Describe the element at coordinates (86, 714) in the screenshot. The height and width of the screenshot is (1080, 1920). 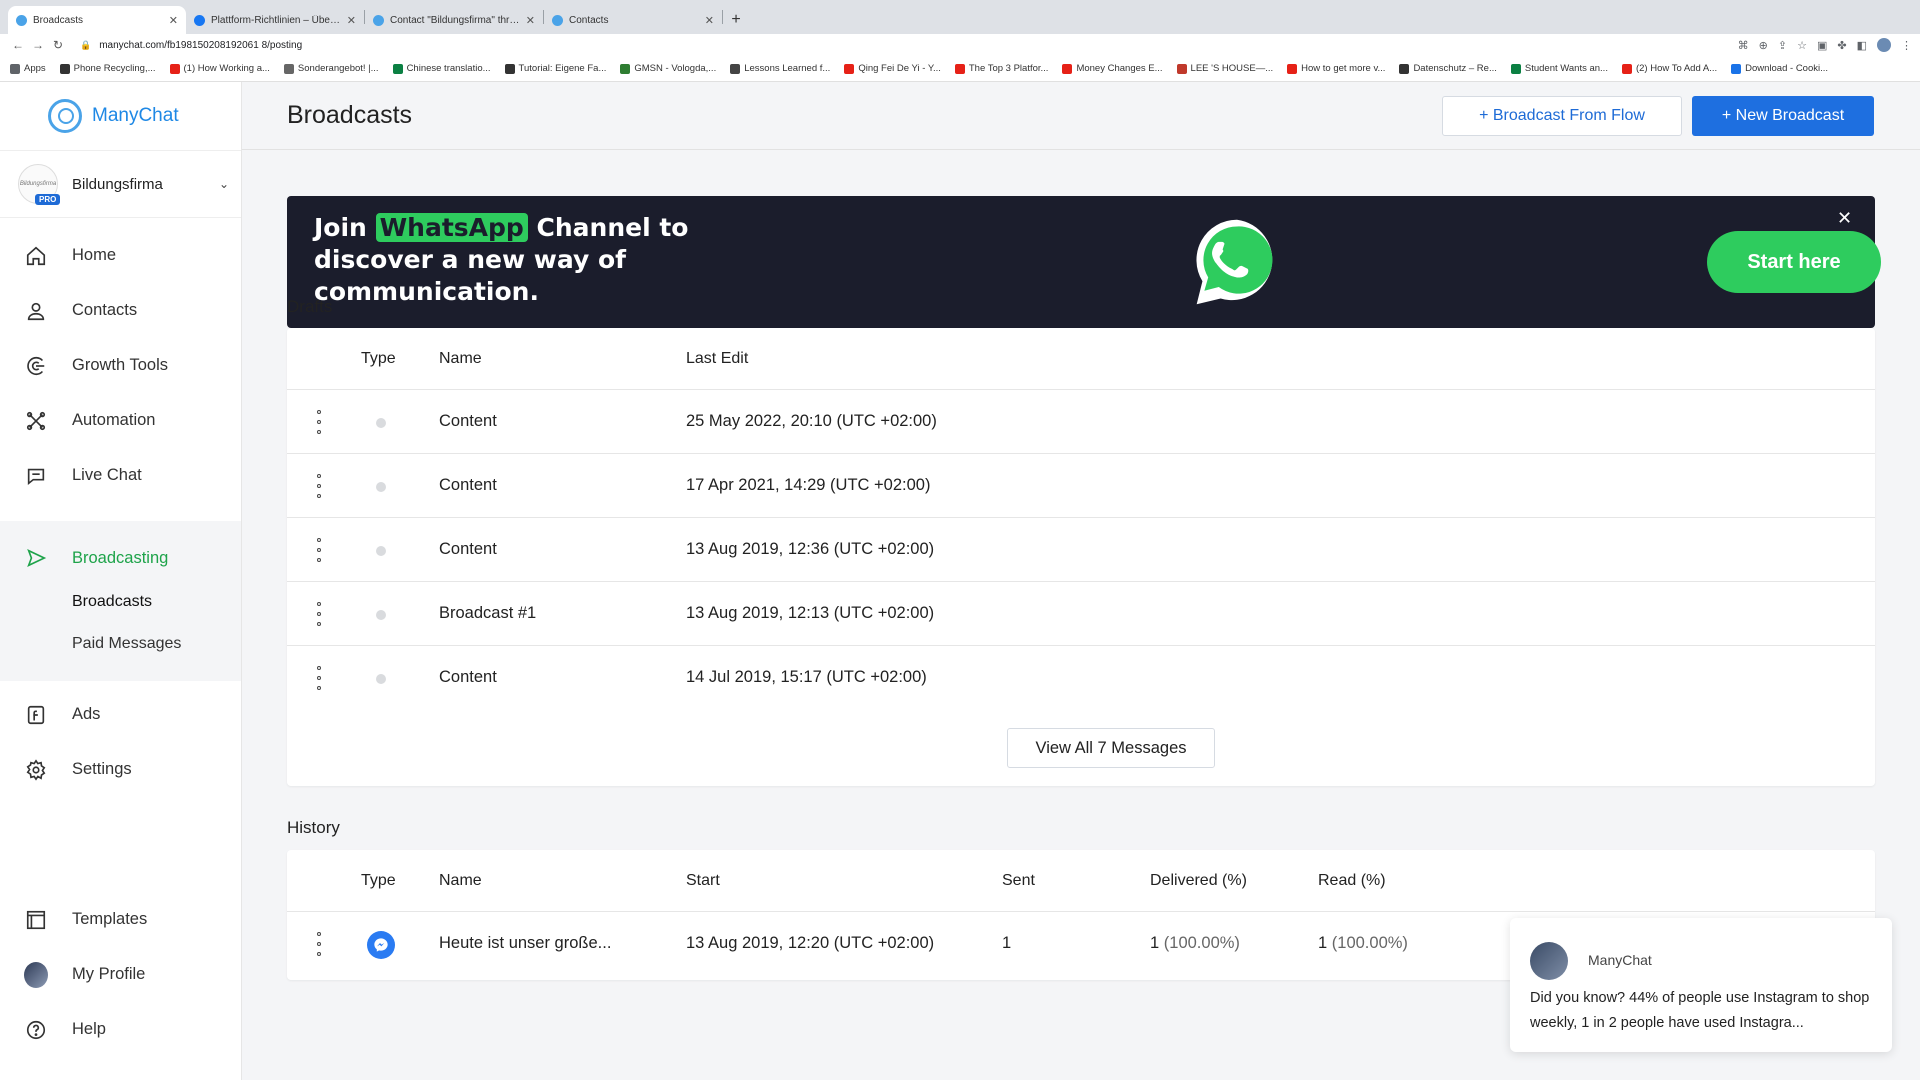
I see `sidebar-item-label: Ads` at that location.